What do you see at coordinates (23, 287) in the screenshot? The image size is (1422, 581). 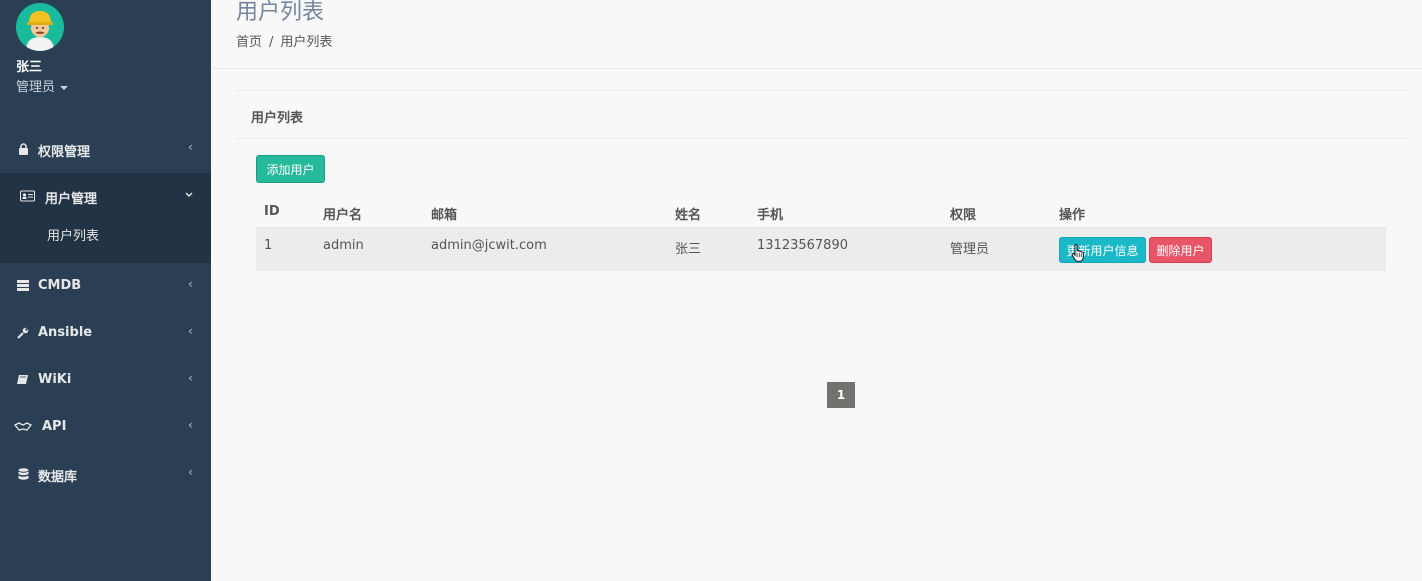 I see `server-icon` at bounding box center [23, 287].